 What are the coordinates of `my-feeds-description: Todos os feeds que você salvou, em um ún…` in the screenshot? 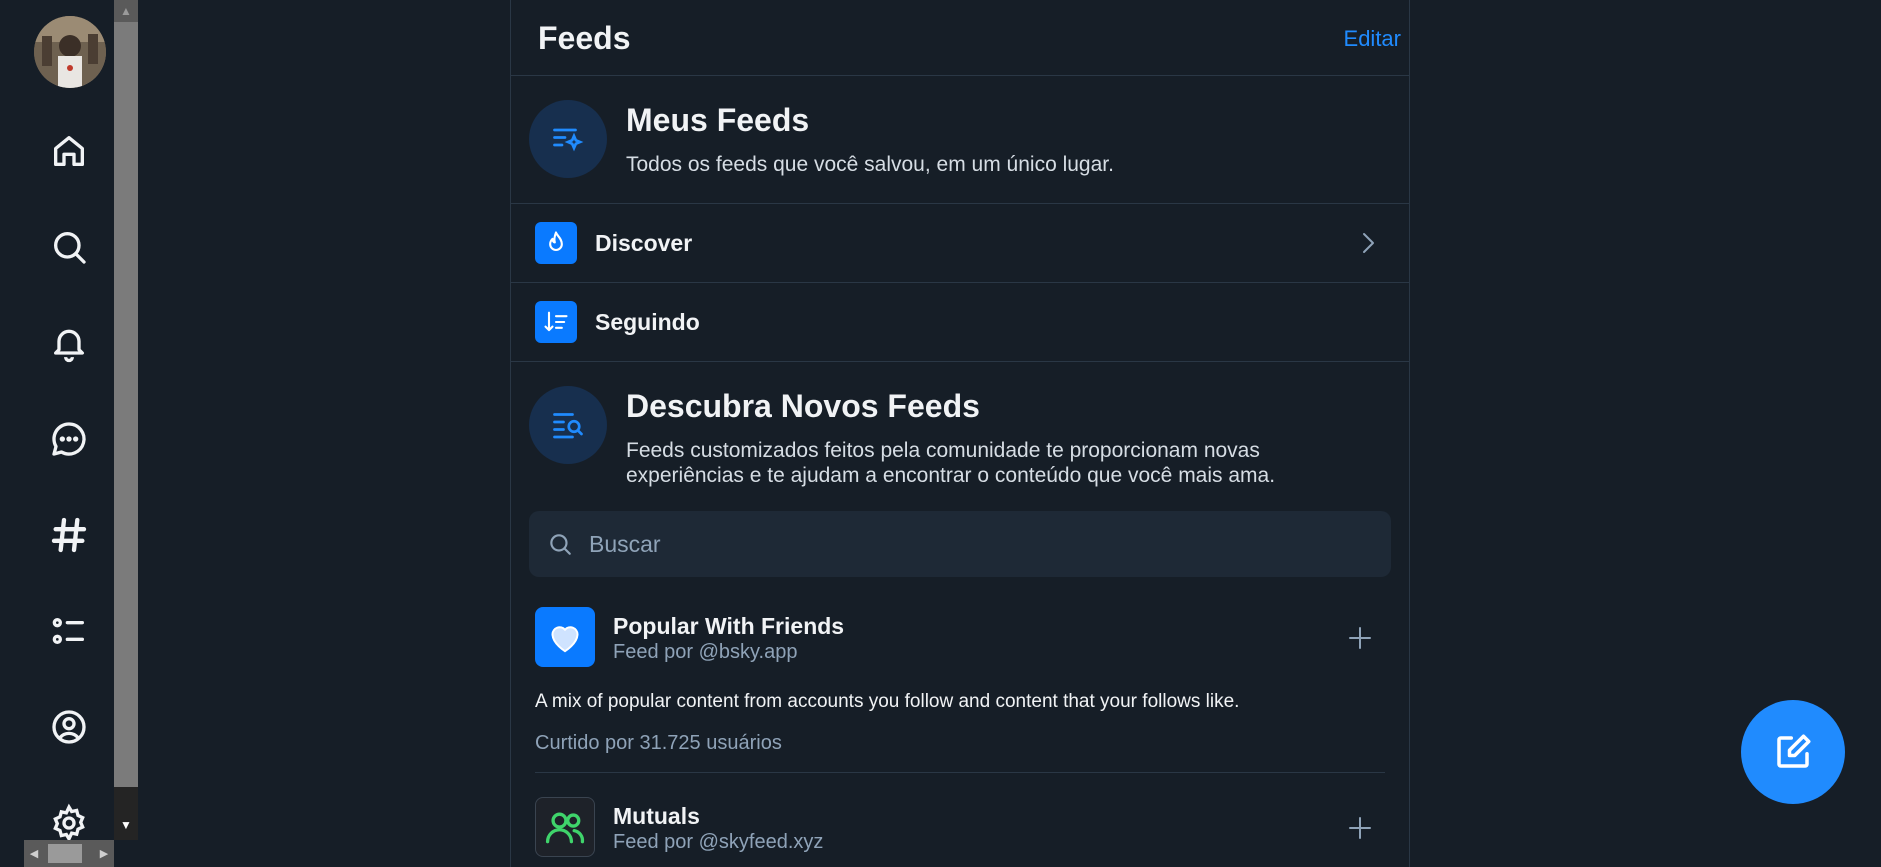 It's located at (870, 164).